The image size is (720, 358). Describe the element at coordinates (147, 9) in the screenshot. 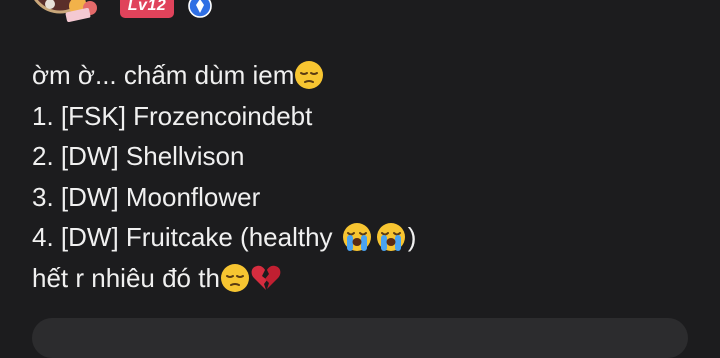

I see `level-badge: Lv12` at that location.